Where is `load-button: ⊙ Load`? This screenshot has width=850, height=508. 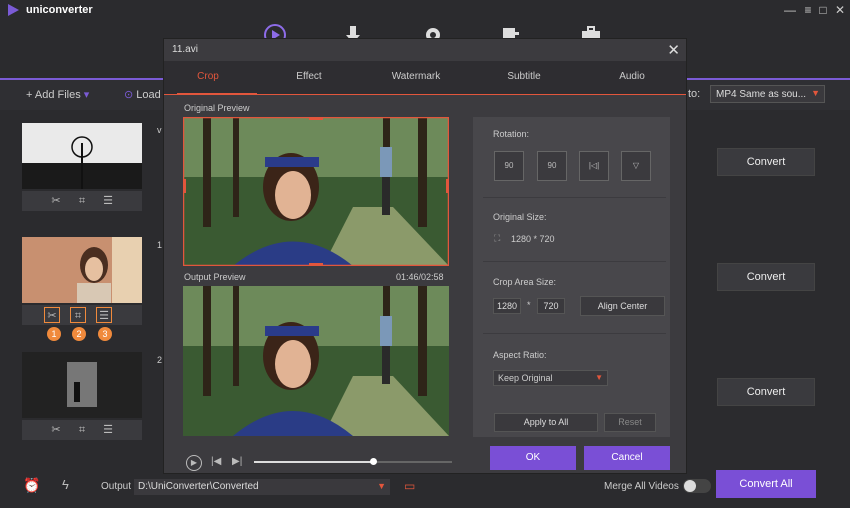
load-button: ⊙ Load is located at coordinates (142, 94).